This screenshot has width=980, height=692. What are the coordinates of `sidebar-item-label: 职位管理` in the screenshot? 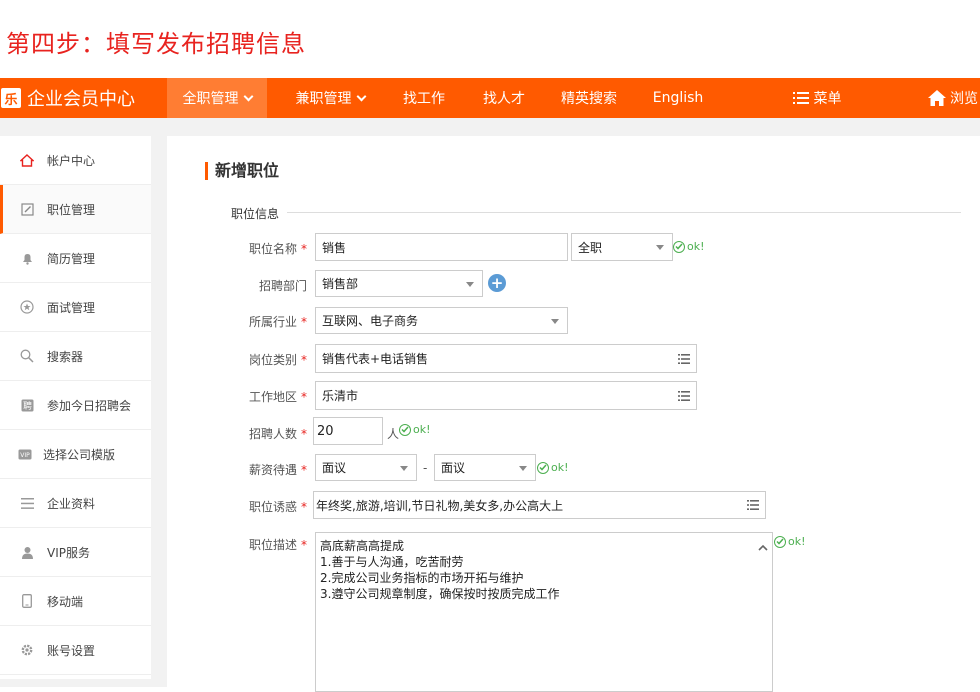 It's located at (71, 209).